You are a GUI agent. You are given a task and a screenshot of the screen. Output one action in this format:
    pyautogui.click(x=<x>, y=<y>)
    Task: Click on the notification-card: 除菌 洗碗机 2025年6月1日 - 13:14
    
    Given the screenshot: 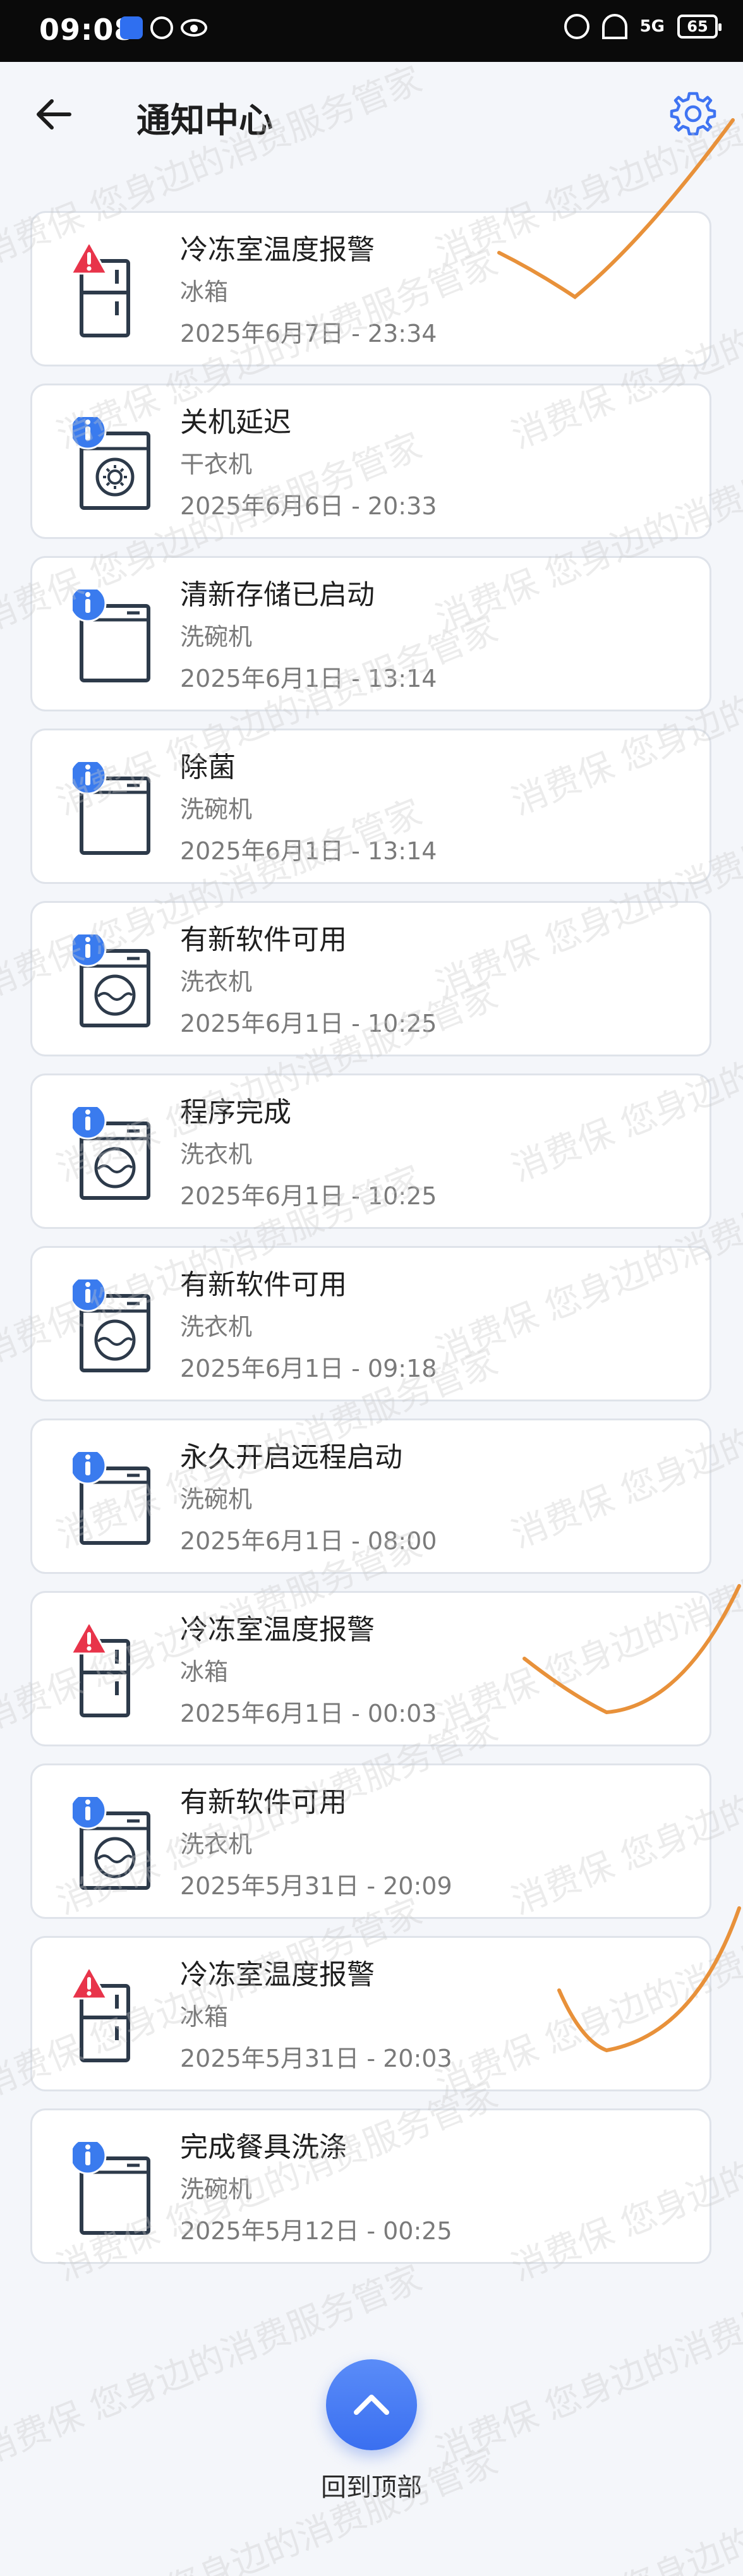 What is the action you would take?
    pyautogui.click(x=371, y=806)
    